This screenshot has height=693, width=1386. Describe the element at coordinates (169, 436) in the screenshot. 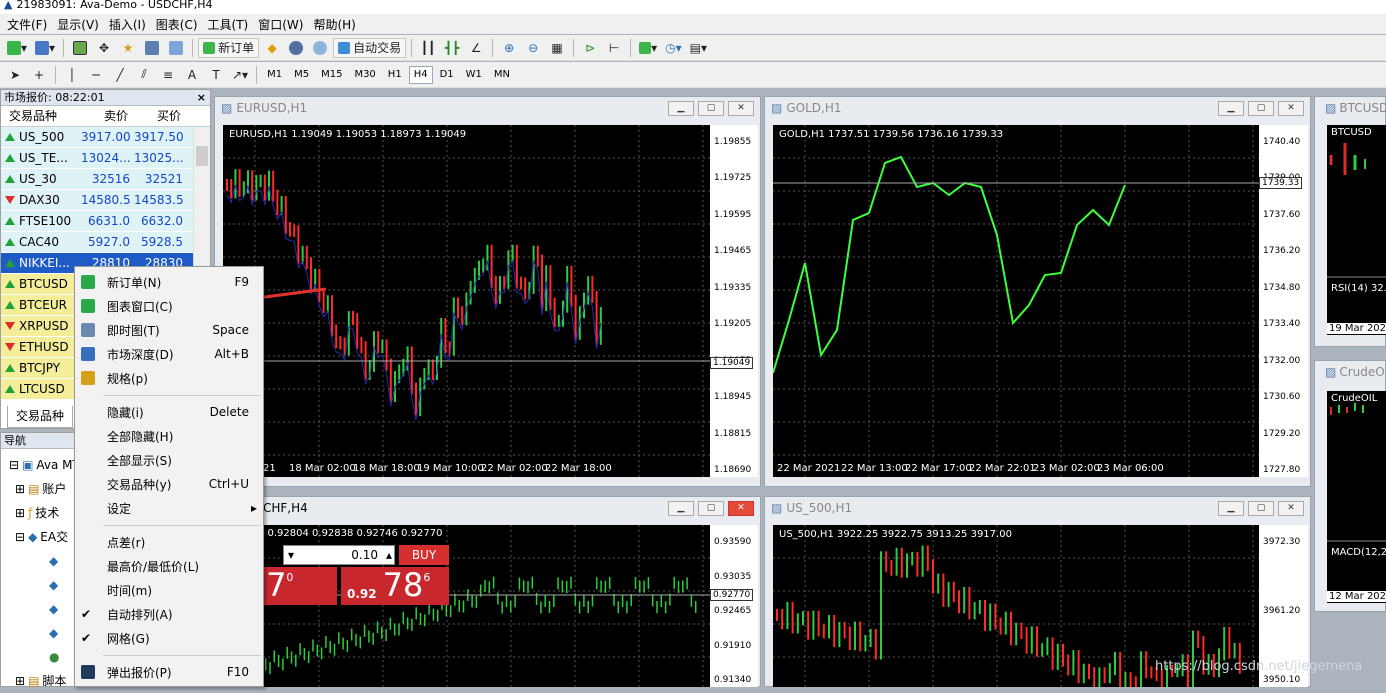

I see `context-menu-item: 全部隐藏(H)` at that location.